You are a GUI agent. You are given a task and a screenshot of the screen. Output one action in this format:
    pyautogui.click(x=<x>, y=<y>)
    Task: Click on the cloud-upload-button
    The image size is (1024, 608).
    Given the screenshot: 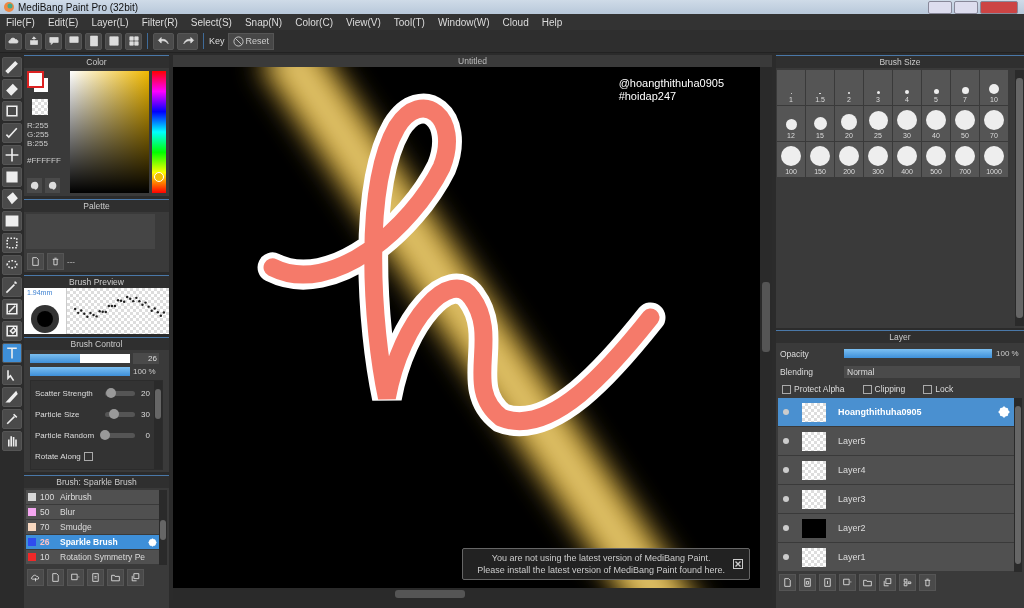 What is the action you would take?
    pyautogui.click(x=35, y=577)
    